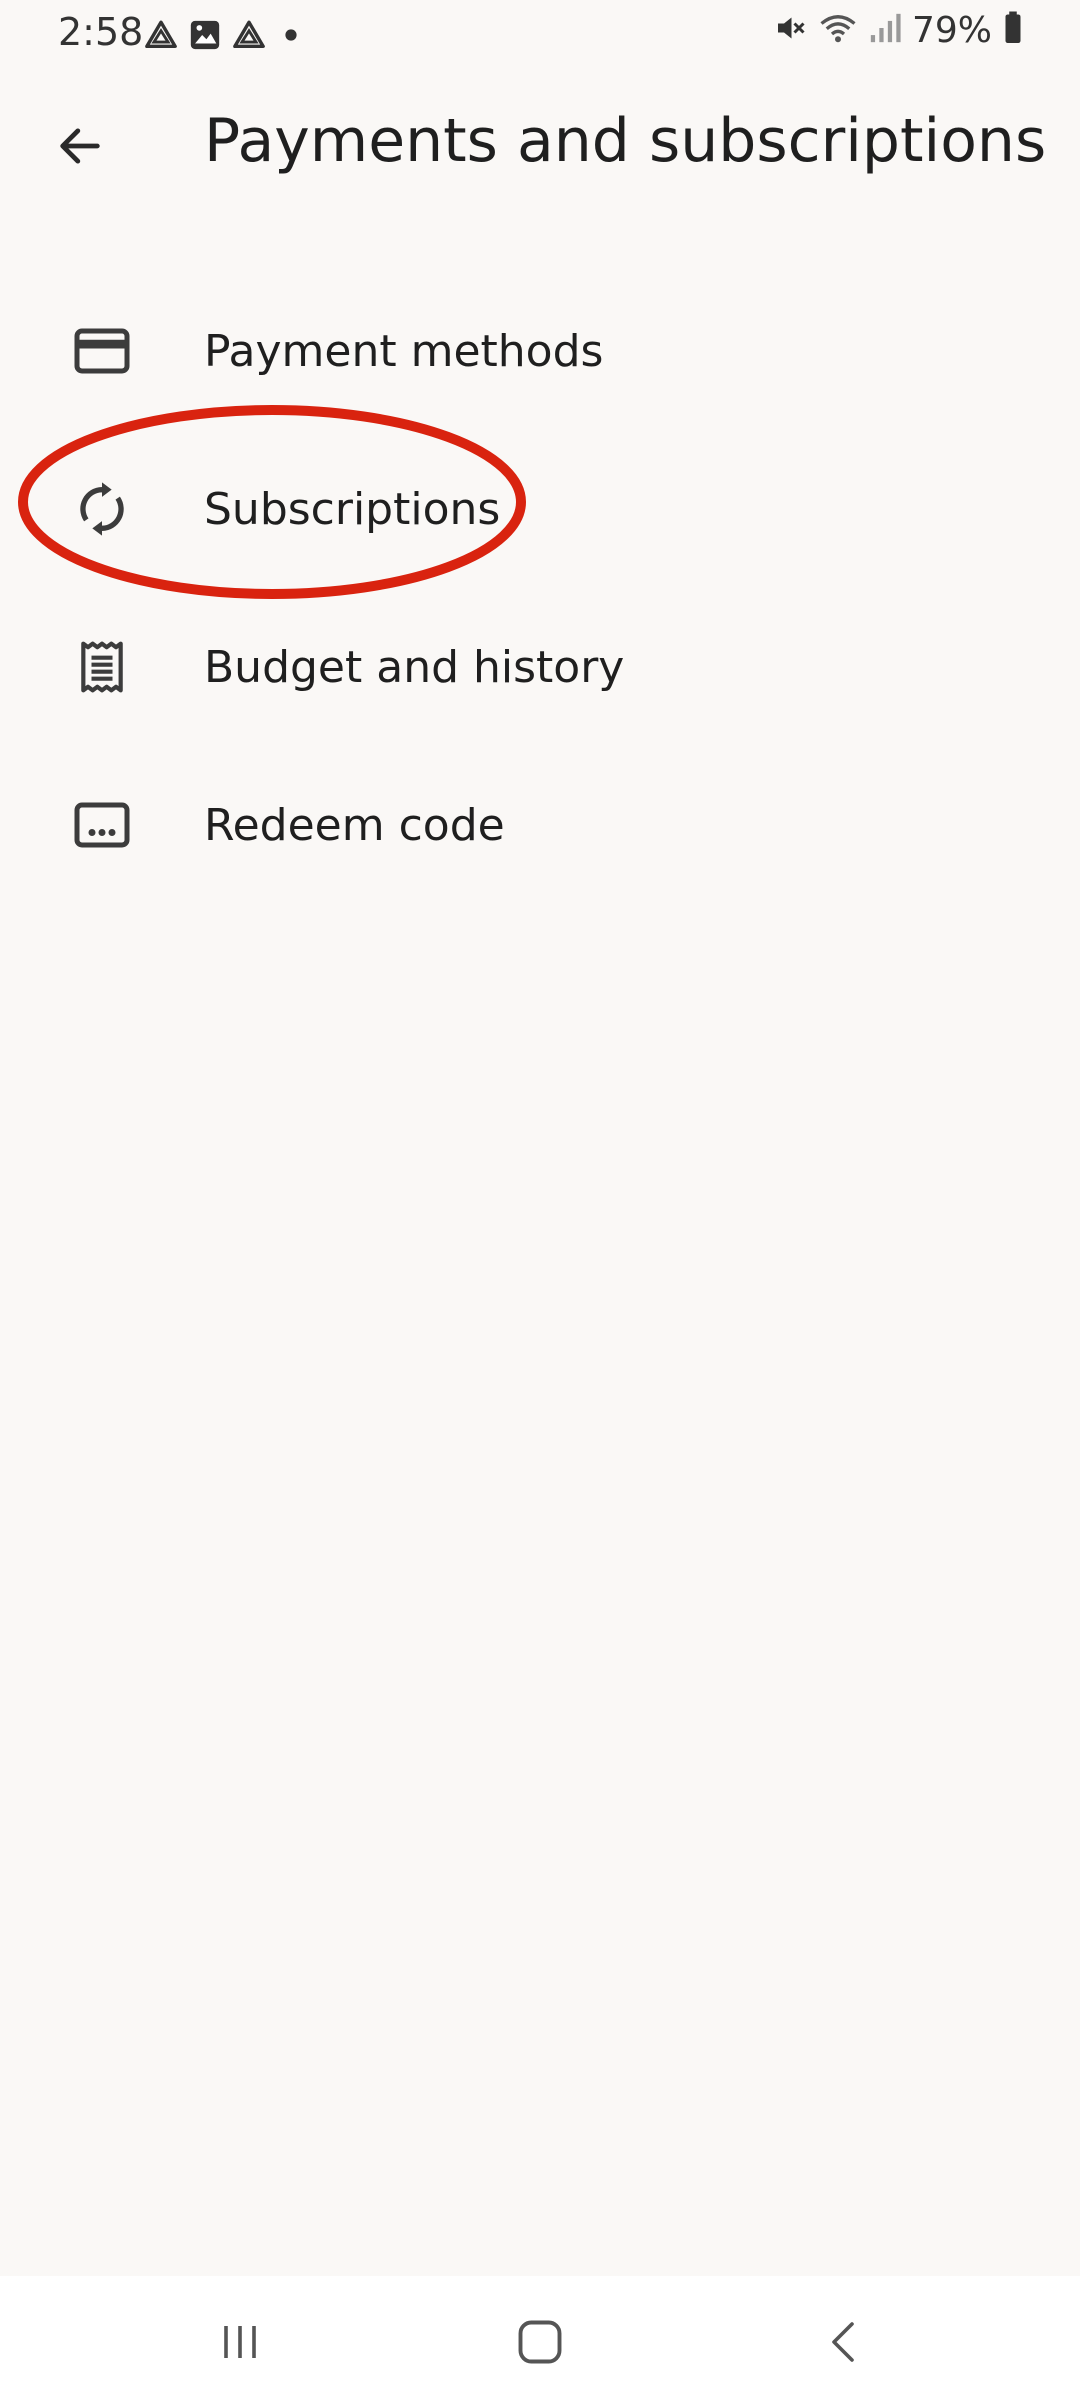  Describe the element at coordinates (1013, 30) in the screenshot. I see `battery-icon` at that location.